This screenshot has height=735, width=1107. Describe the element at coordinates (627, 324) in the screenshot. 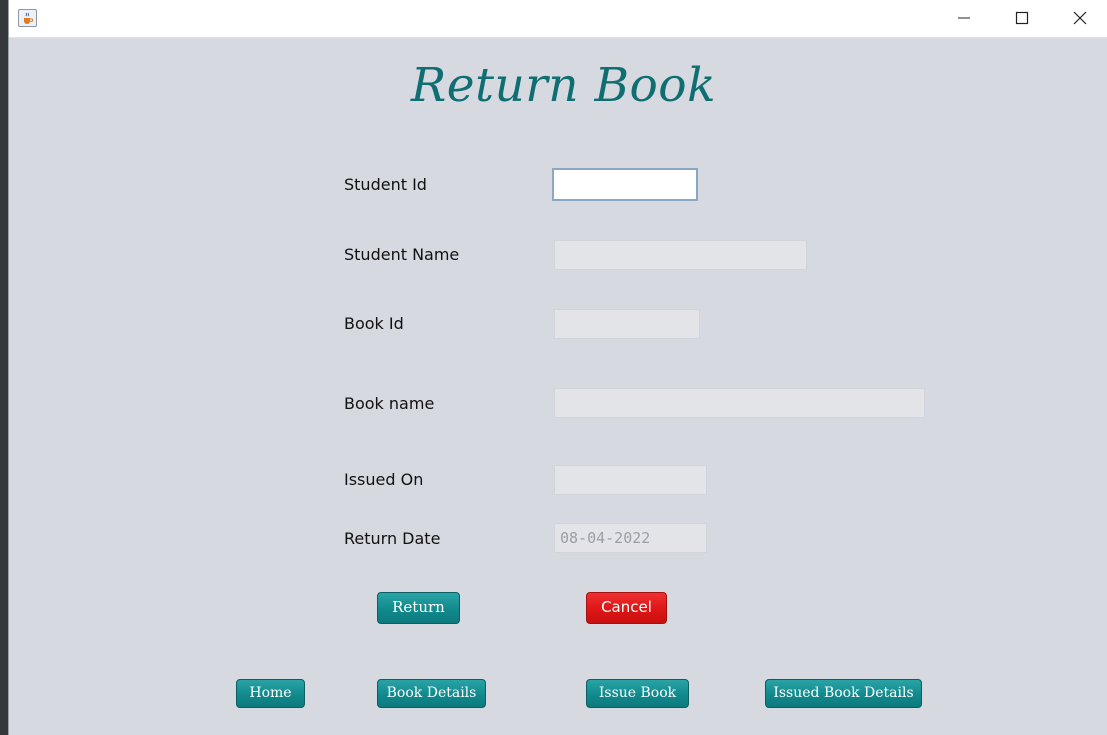

I see `book-id-field` at that location.